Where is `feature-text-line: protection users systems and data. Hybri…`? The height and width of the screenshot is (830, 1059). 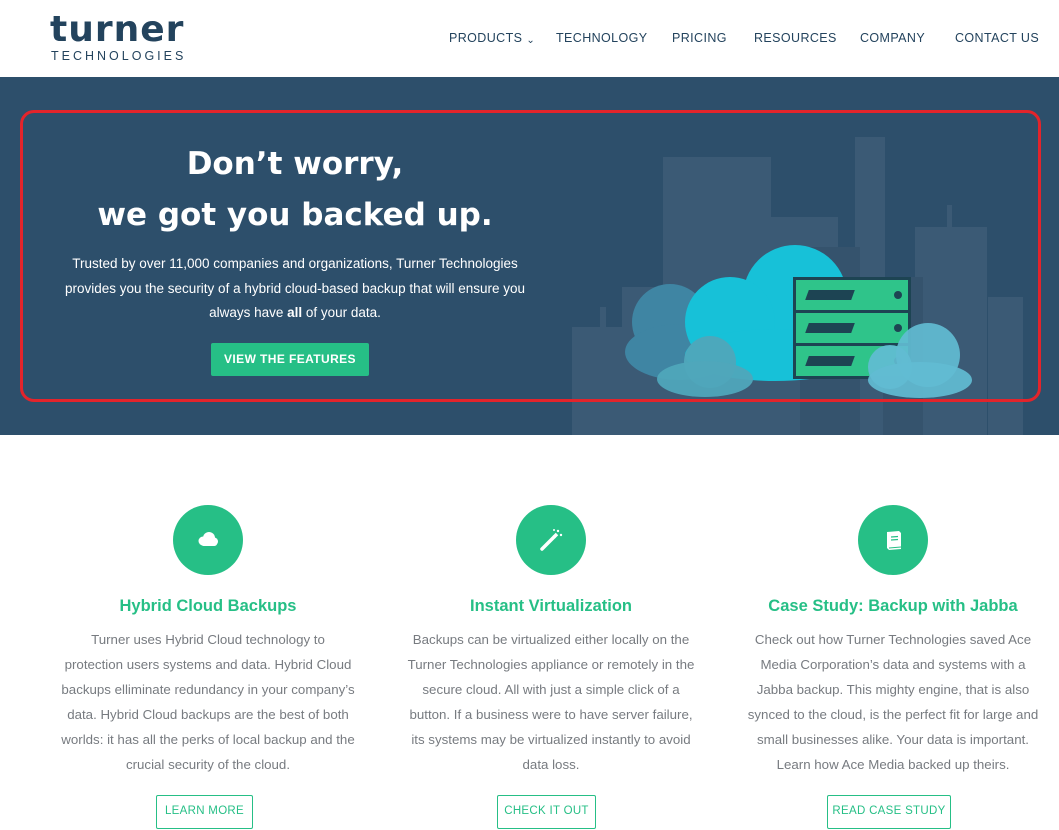
feature-text-line: protection users systems and data. Hybri… is located at coordinates (208, 664).